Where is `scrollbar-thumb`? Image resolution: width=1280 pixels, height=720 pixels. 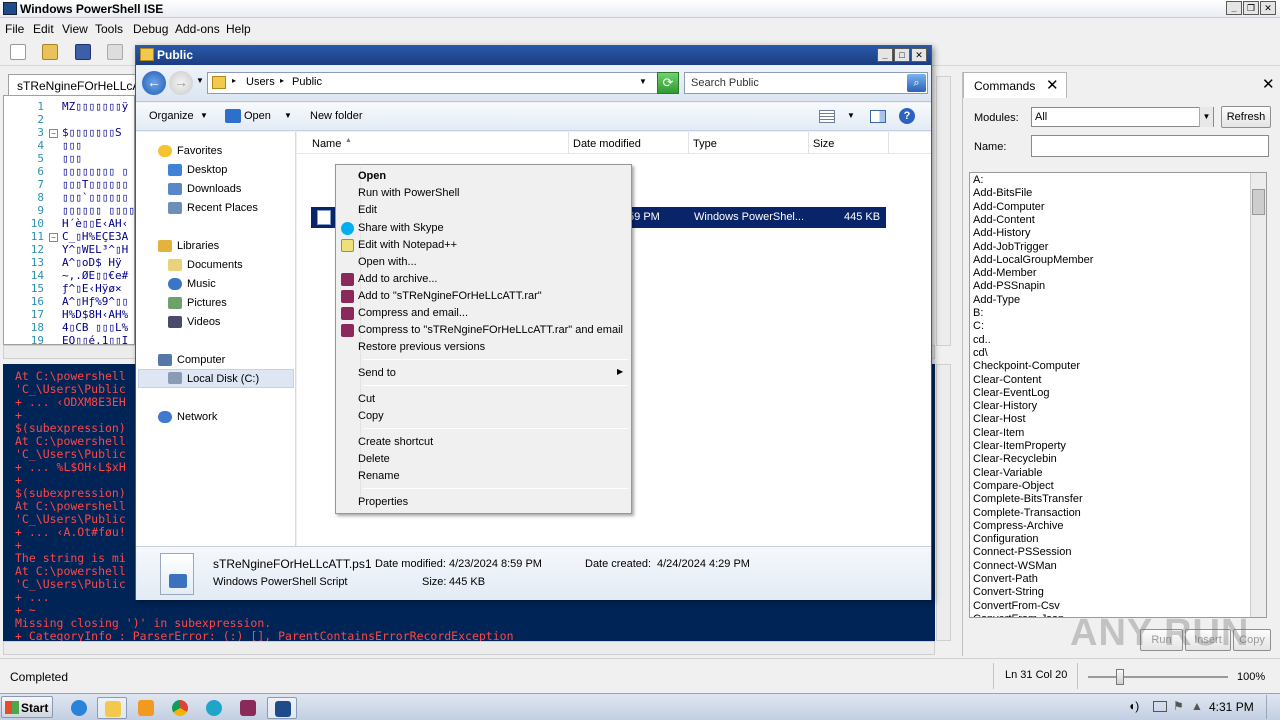
scrollbar-thumb is located at coordinates (1258, 202).